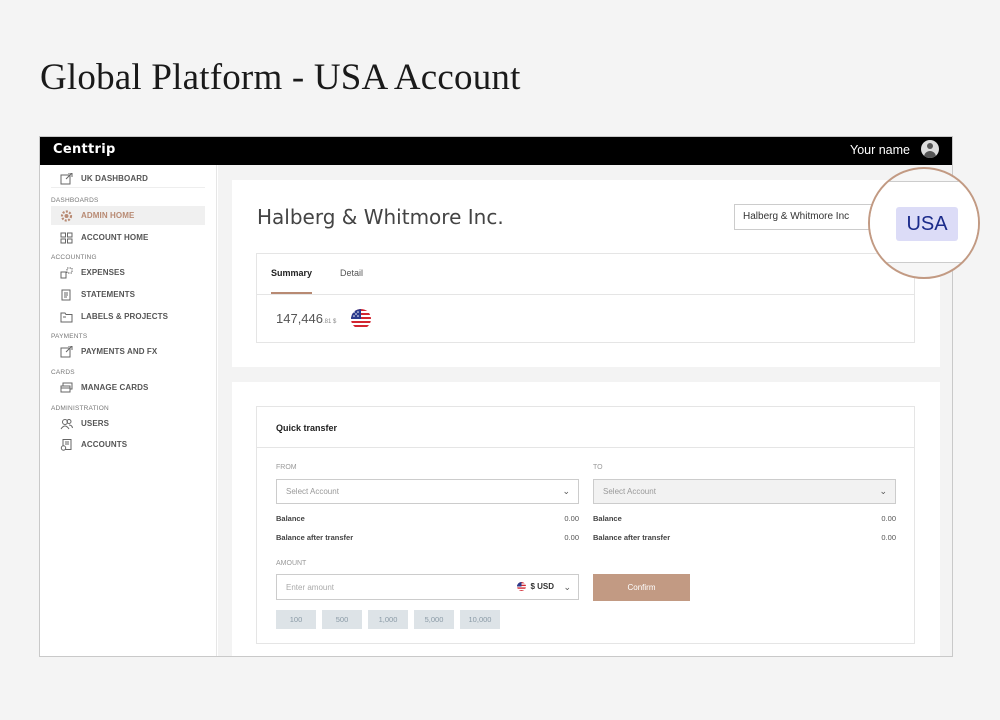  What do you see at coordinates (427, 491) in the screenshot?
I see `from-account-select: Select Account ⌄` at bounding box center [427, 491].